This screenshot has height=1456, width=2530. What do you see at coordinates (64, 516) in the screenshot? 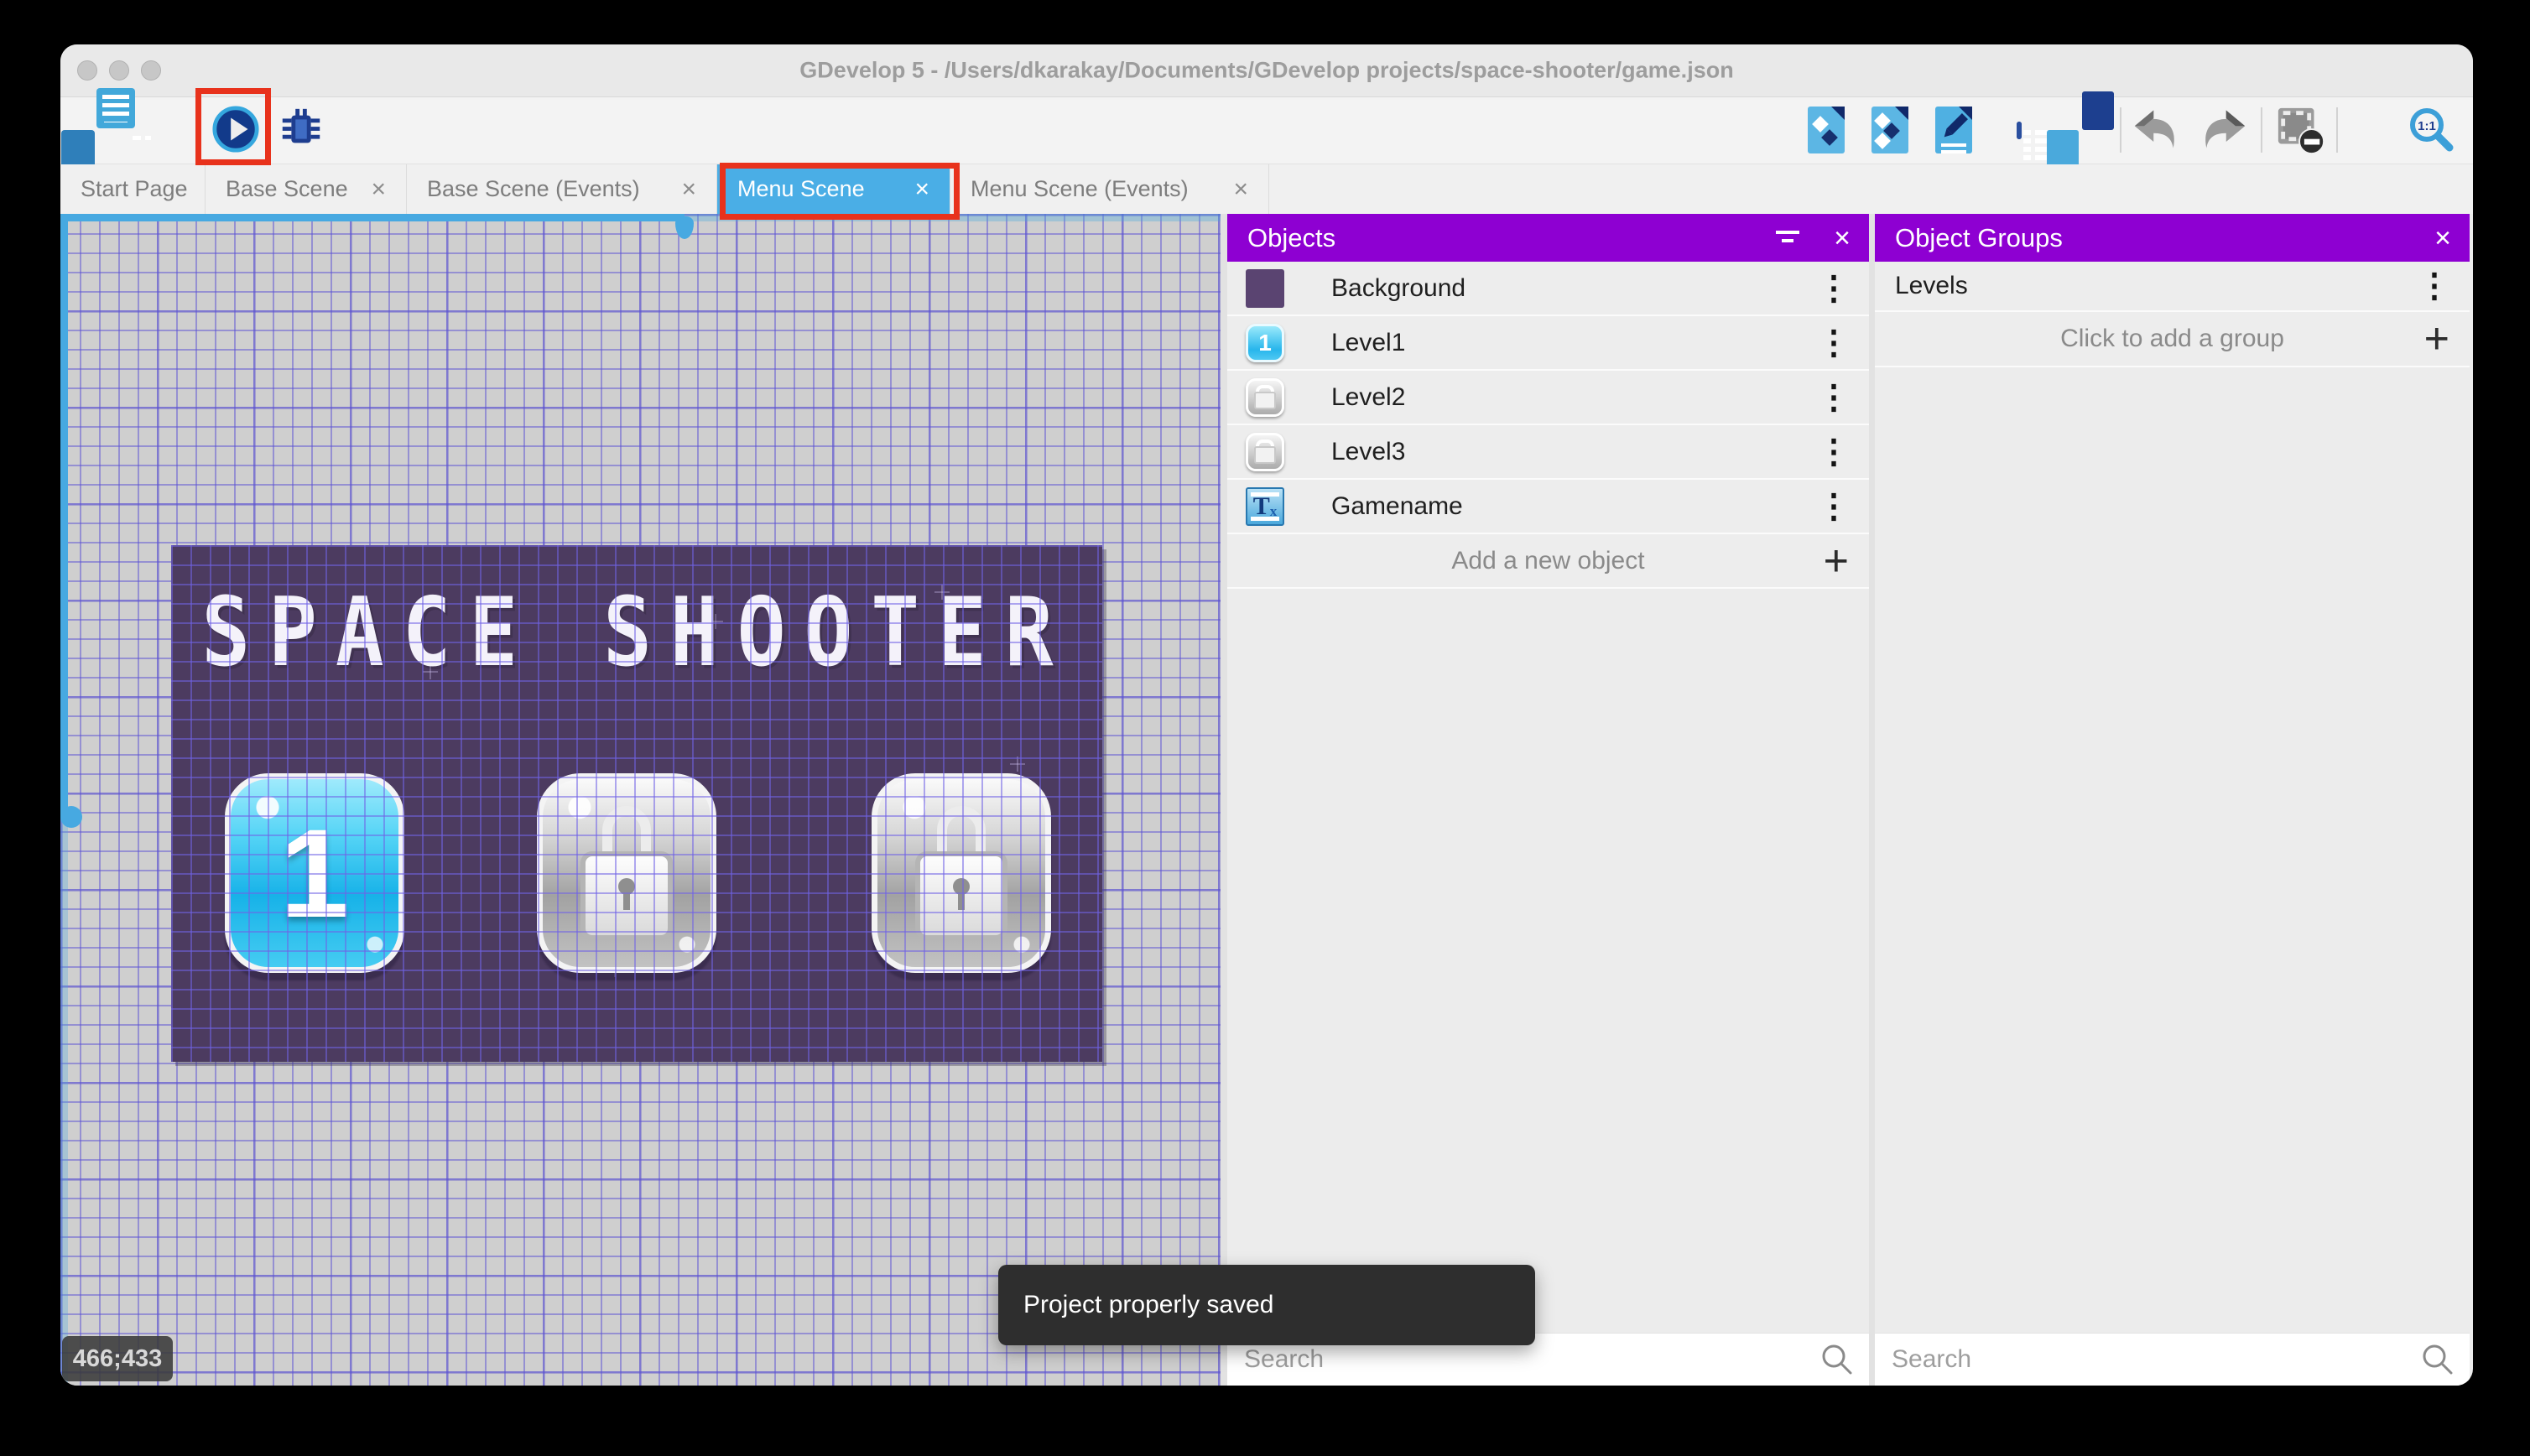
I see `vertical-scrollbar-fill` at bounding box center [64, 516].